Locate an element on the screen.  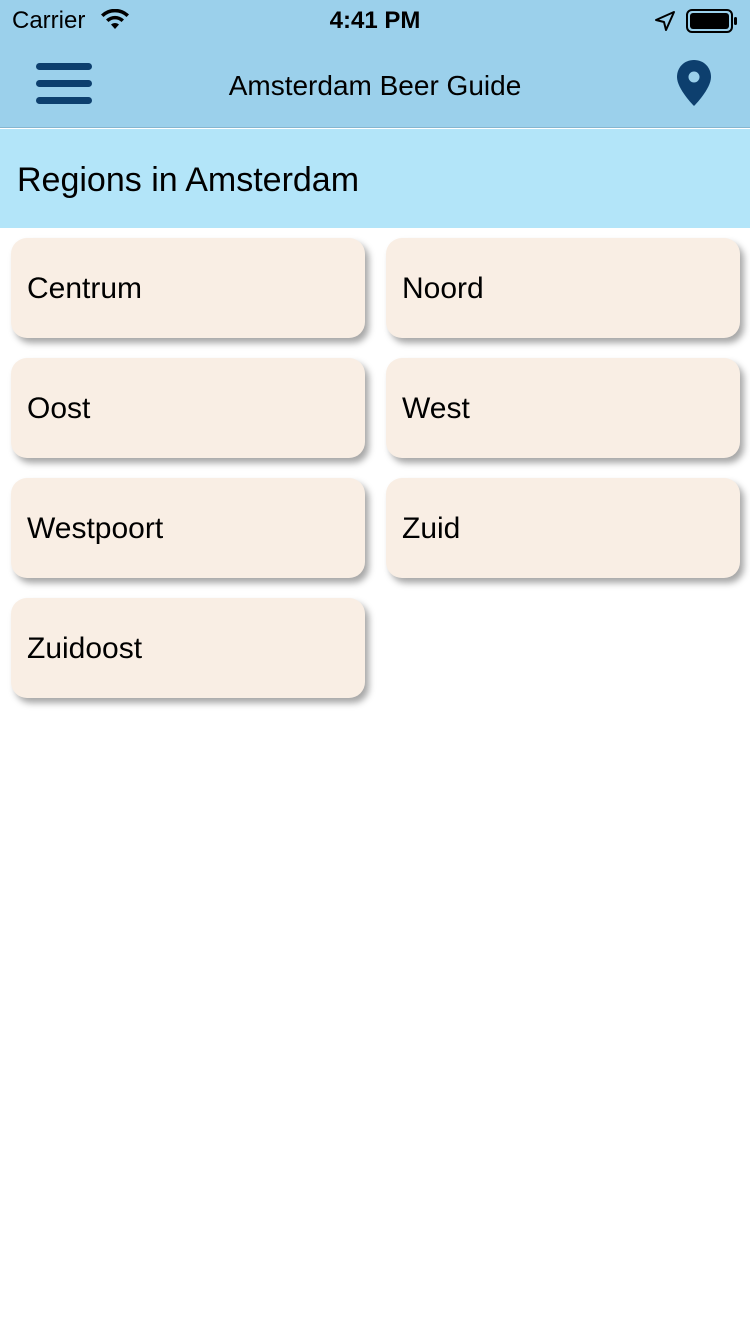
top-bar: Carrier 4:41 PM Amsterdam Beer Guide is located at coordinates (375, 64).